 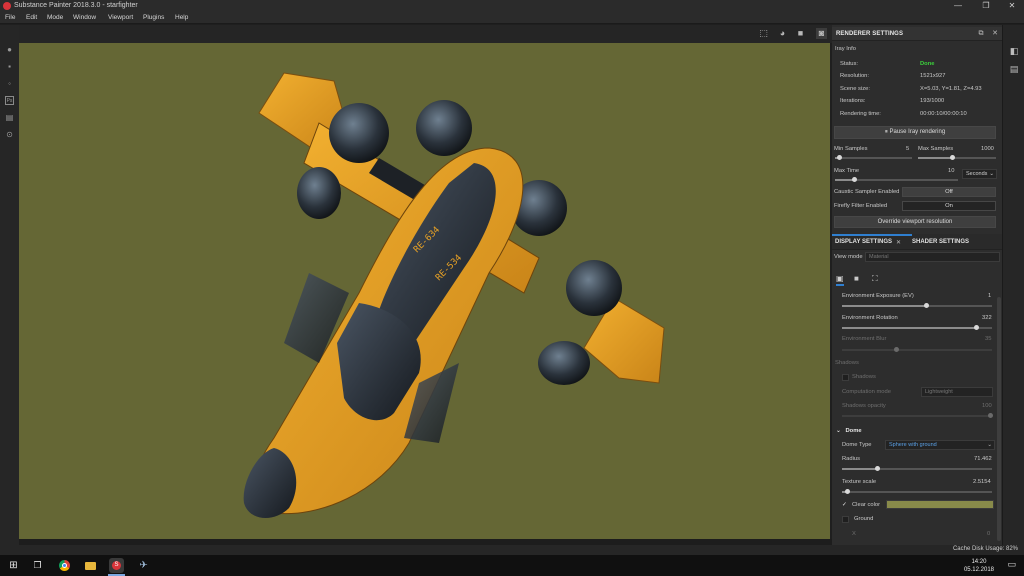 I want to click on env-exposure-slider, so click(x=917, y=305).